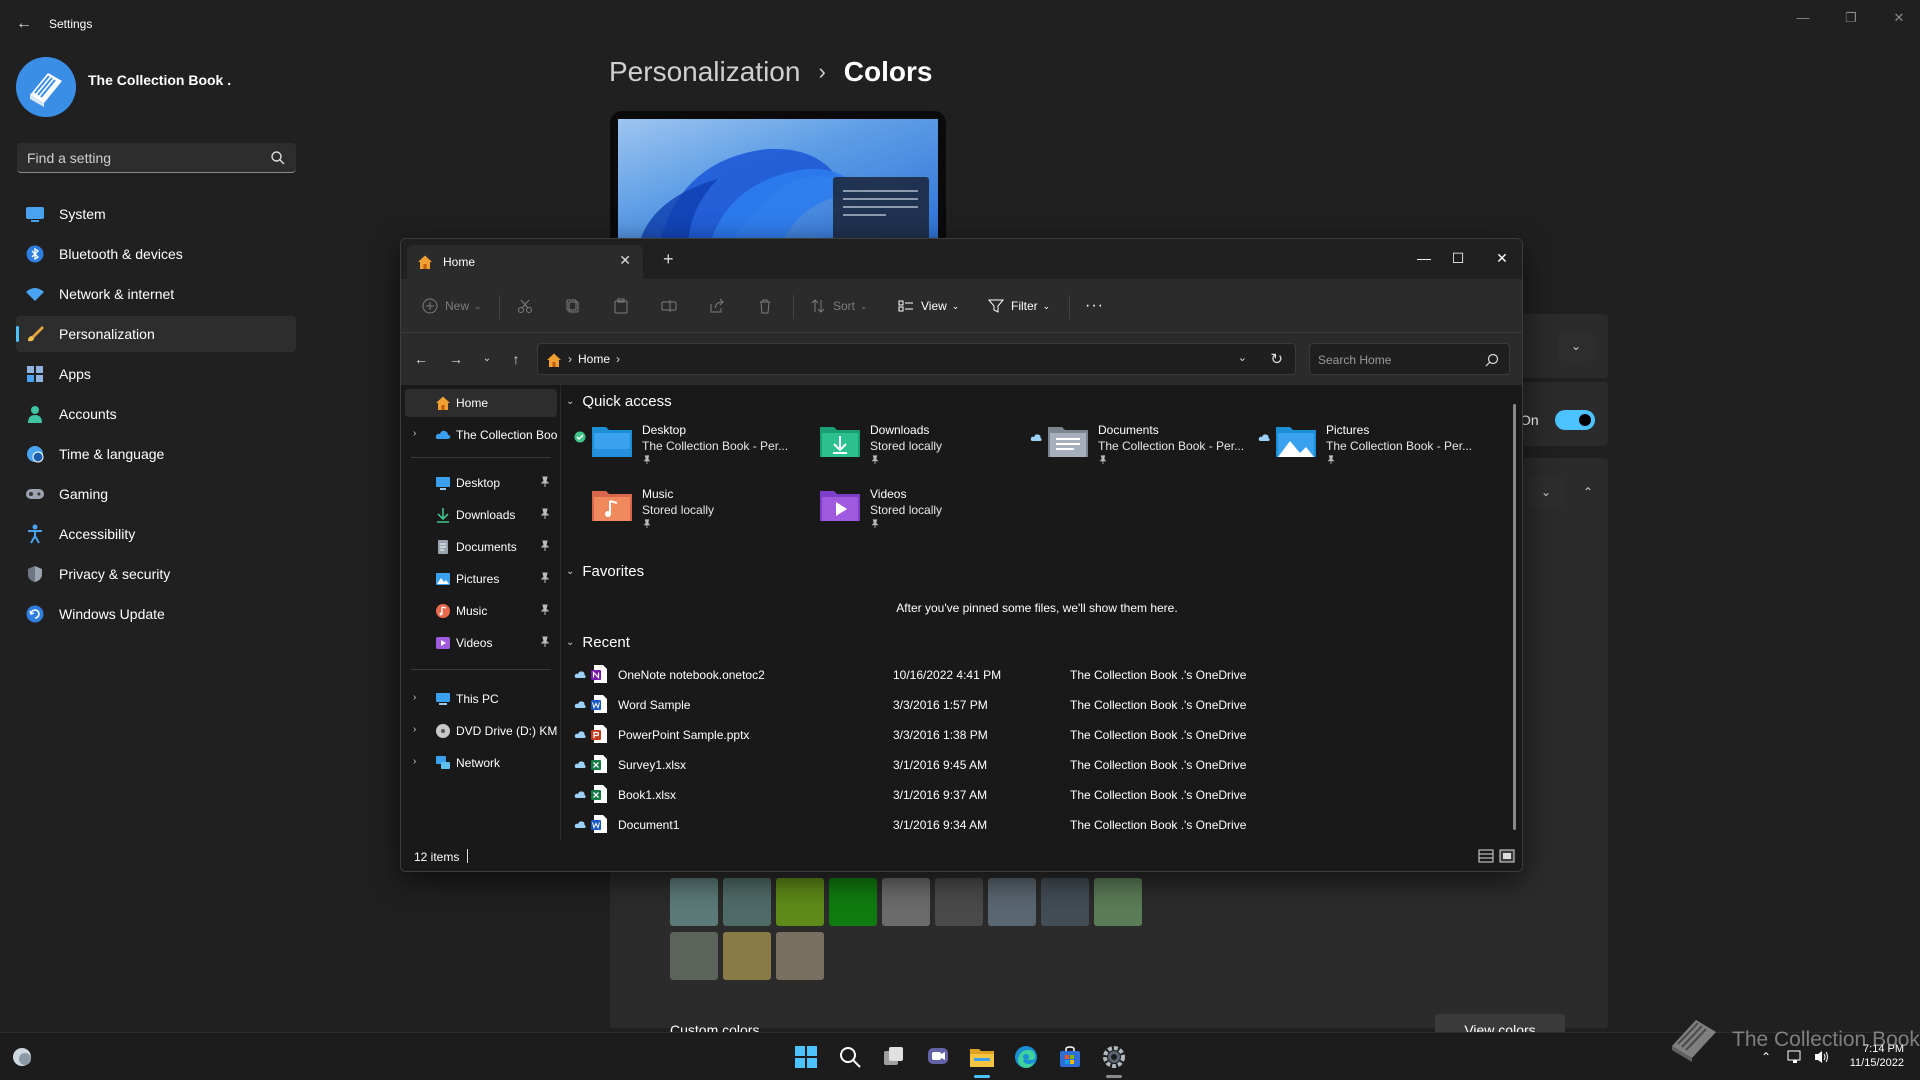 The width and height of the screenshot is (1920, 1080). Describe the element at coordinates (938, 1057) in the screenshot. I see `chat-icon` at that location.